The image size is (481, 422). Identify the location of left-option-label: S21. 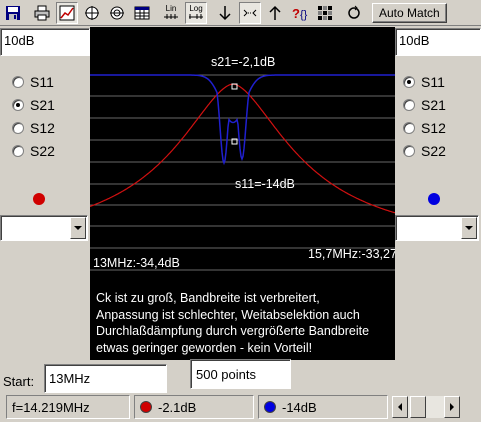
(42, 104).